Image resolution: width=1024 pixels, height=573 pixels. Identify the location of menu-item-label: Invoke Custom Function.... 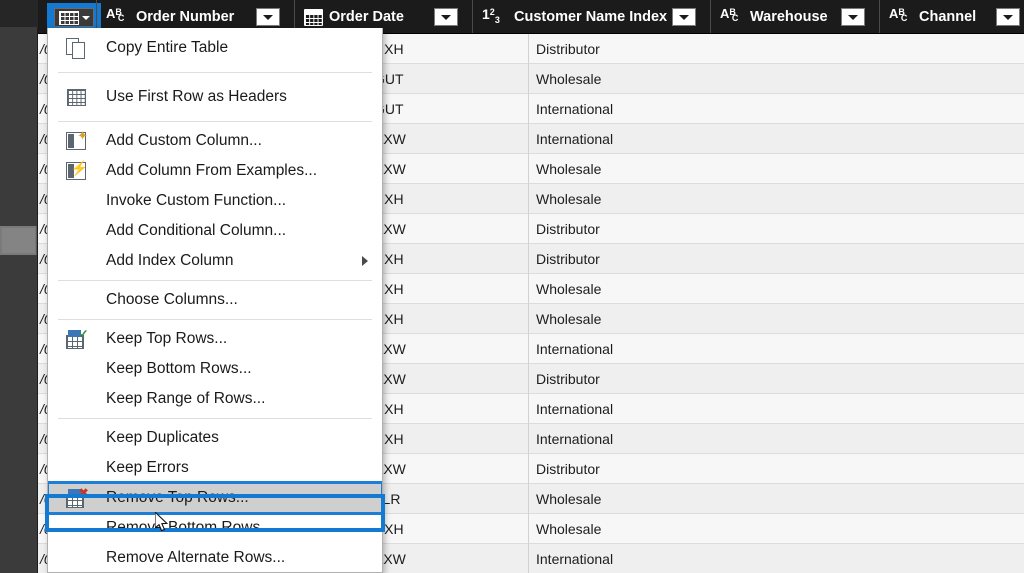
(196, 200).